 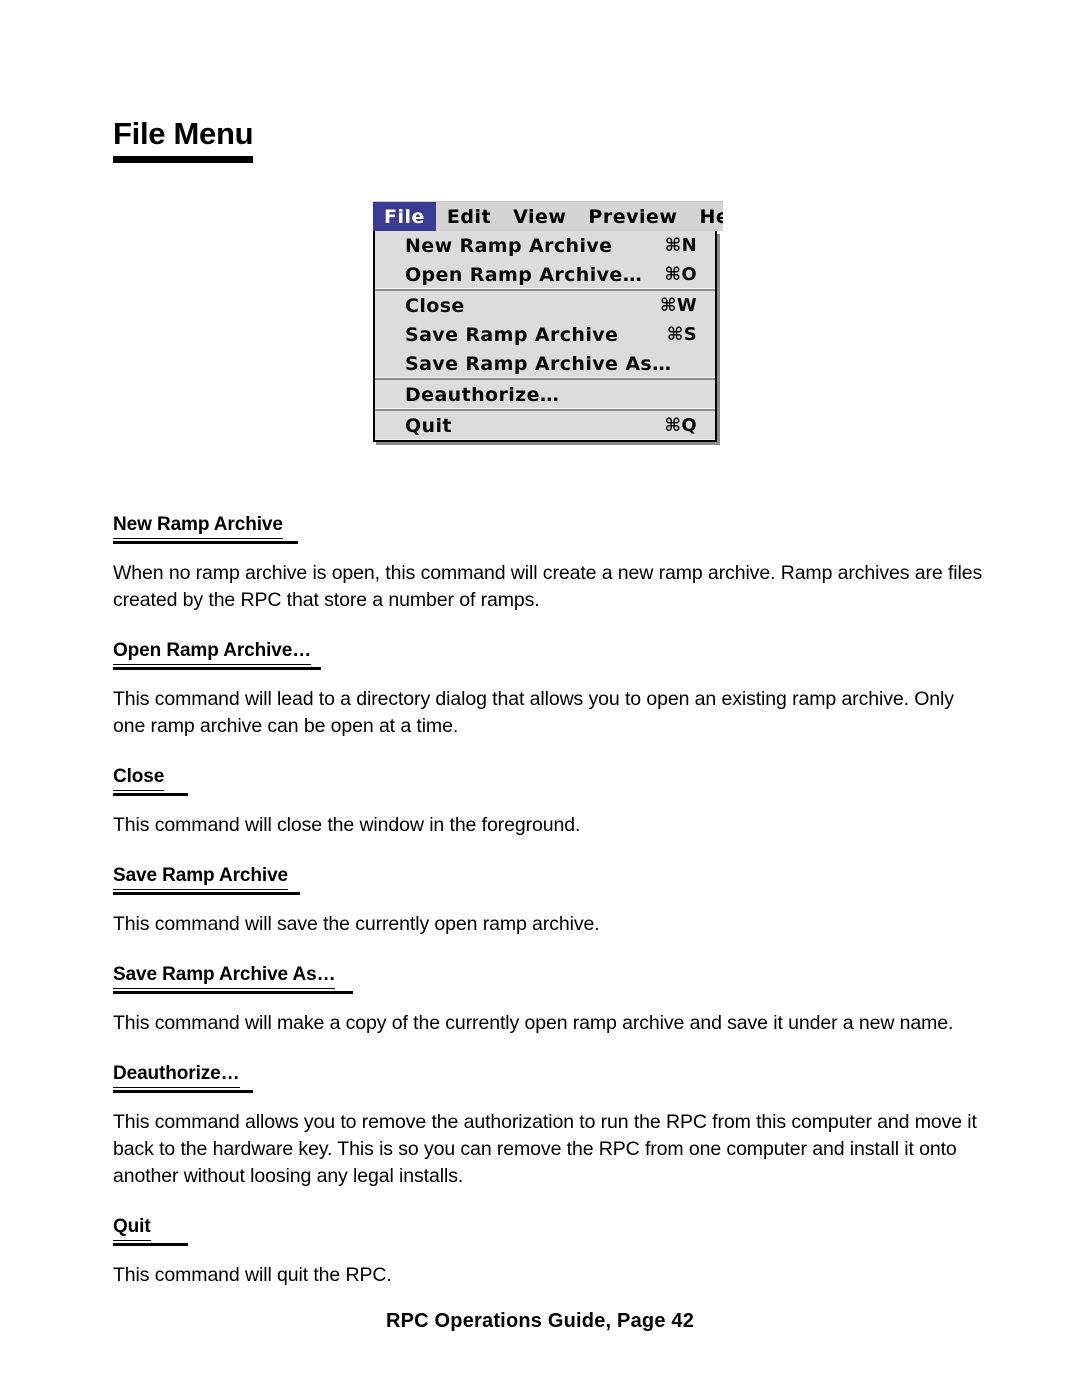 I want to click on menu-item-new-ramp-archive: New Ramp Archive ⌘N, so click(x=545, y=245).